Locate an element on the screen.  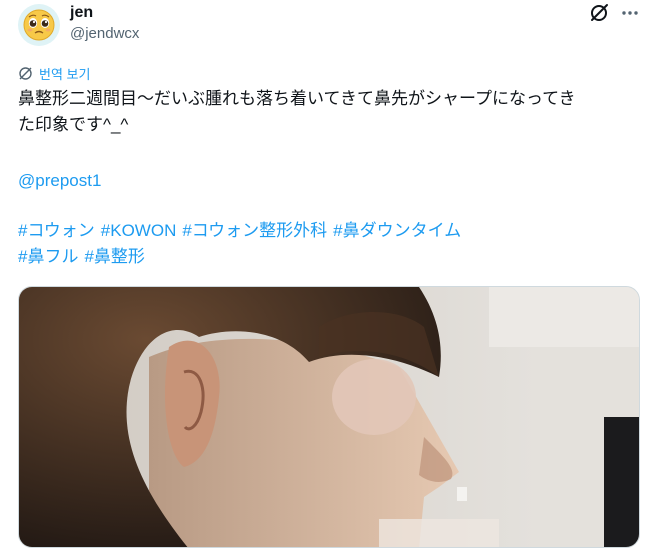
hashtag-link: #KOWON is located at coordinates (139, 230).